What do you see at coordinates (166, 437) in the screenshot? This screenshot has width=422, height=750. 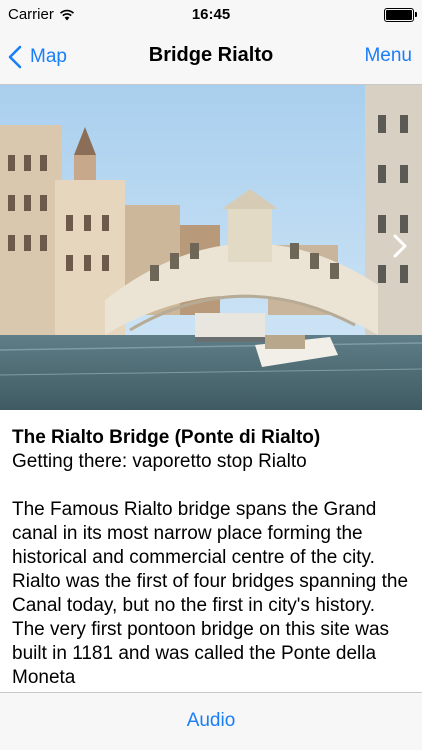 I see `article-title: The Rialto Bridge (Ponte di Rialto)` at bounding box center [166, 437].